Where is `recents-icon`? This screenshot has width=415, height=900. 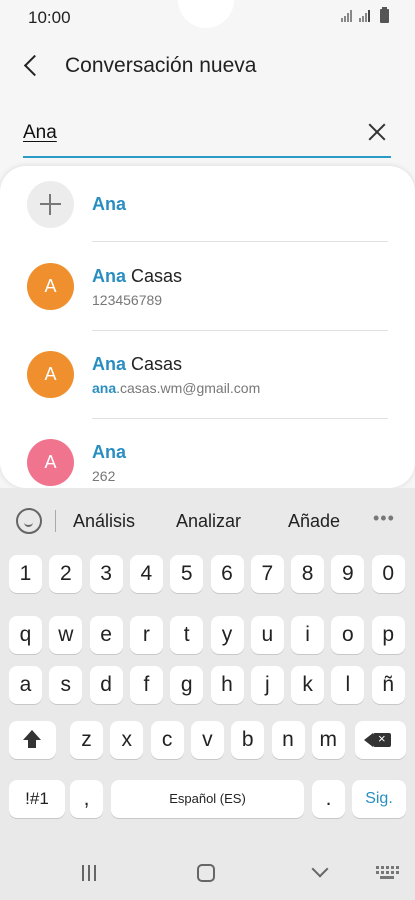
recents-icon is located at coordinates (90, 873).